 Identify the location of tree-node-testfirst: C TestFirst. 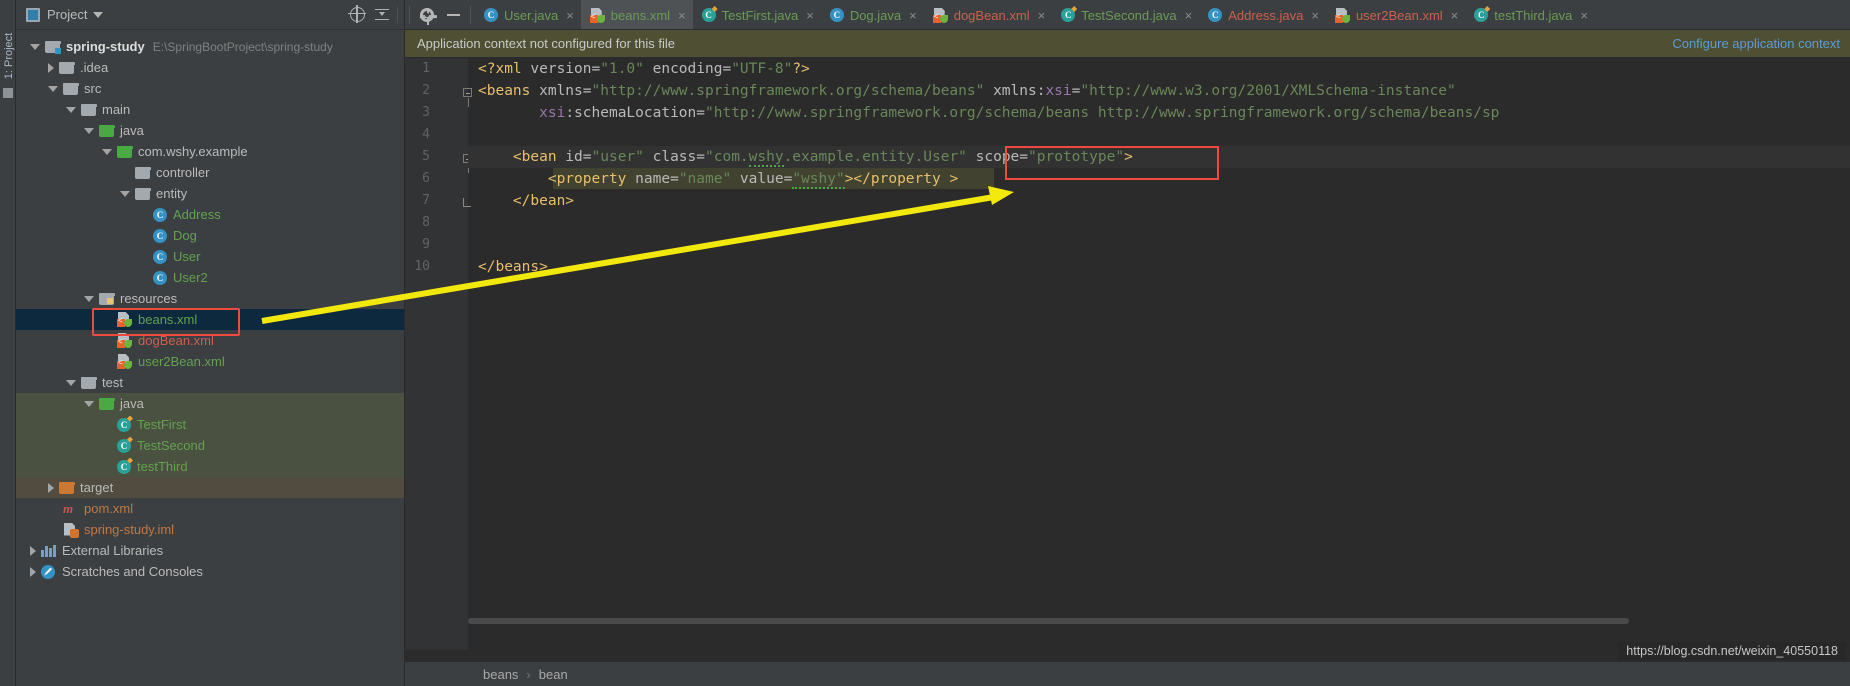
(210, 424).